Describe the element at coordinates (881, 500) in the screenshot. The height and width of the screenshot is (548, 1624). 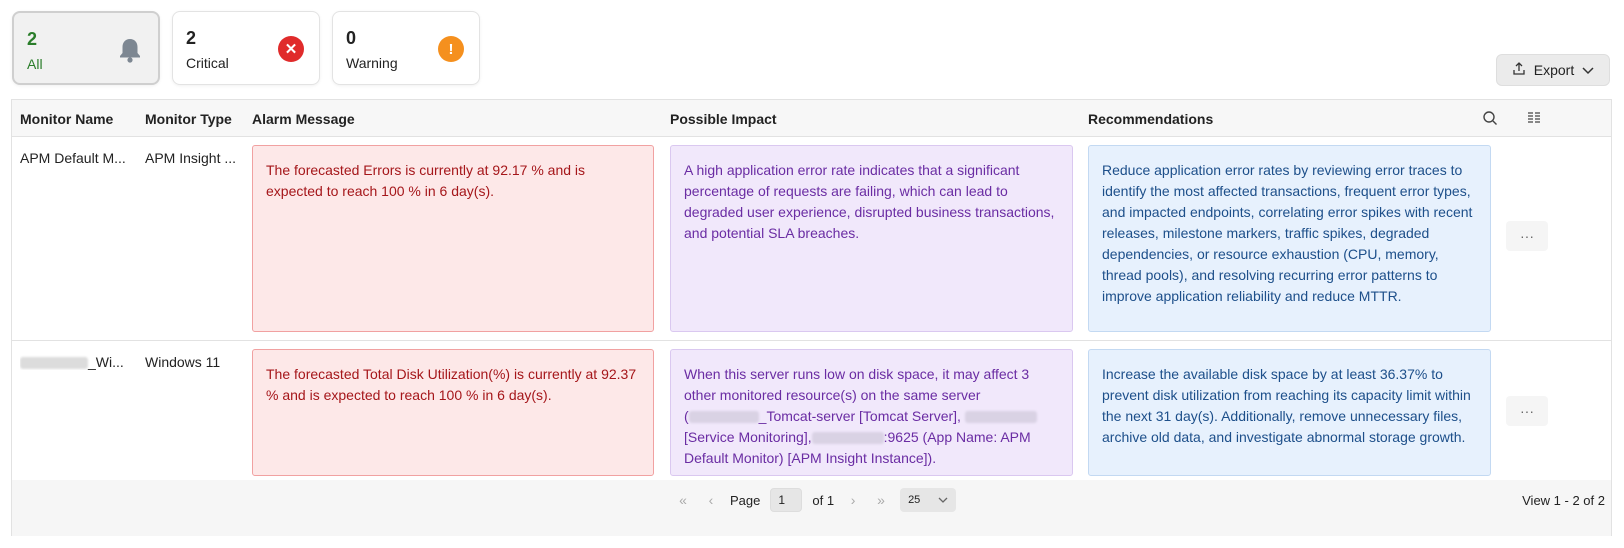
I see `last-page-icon: »` at that location.